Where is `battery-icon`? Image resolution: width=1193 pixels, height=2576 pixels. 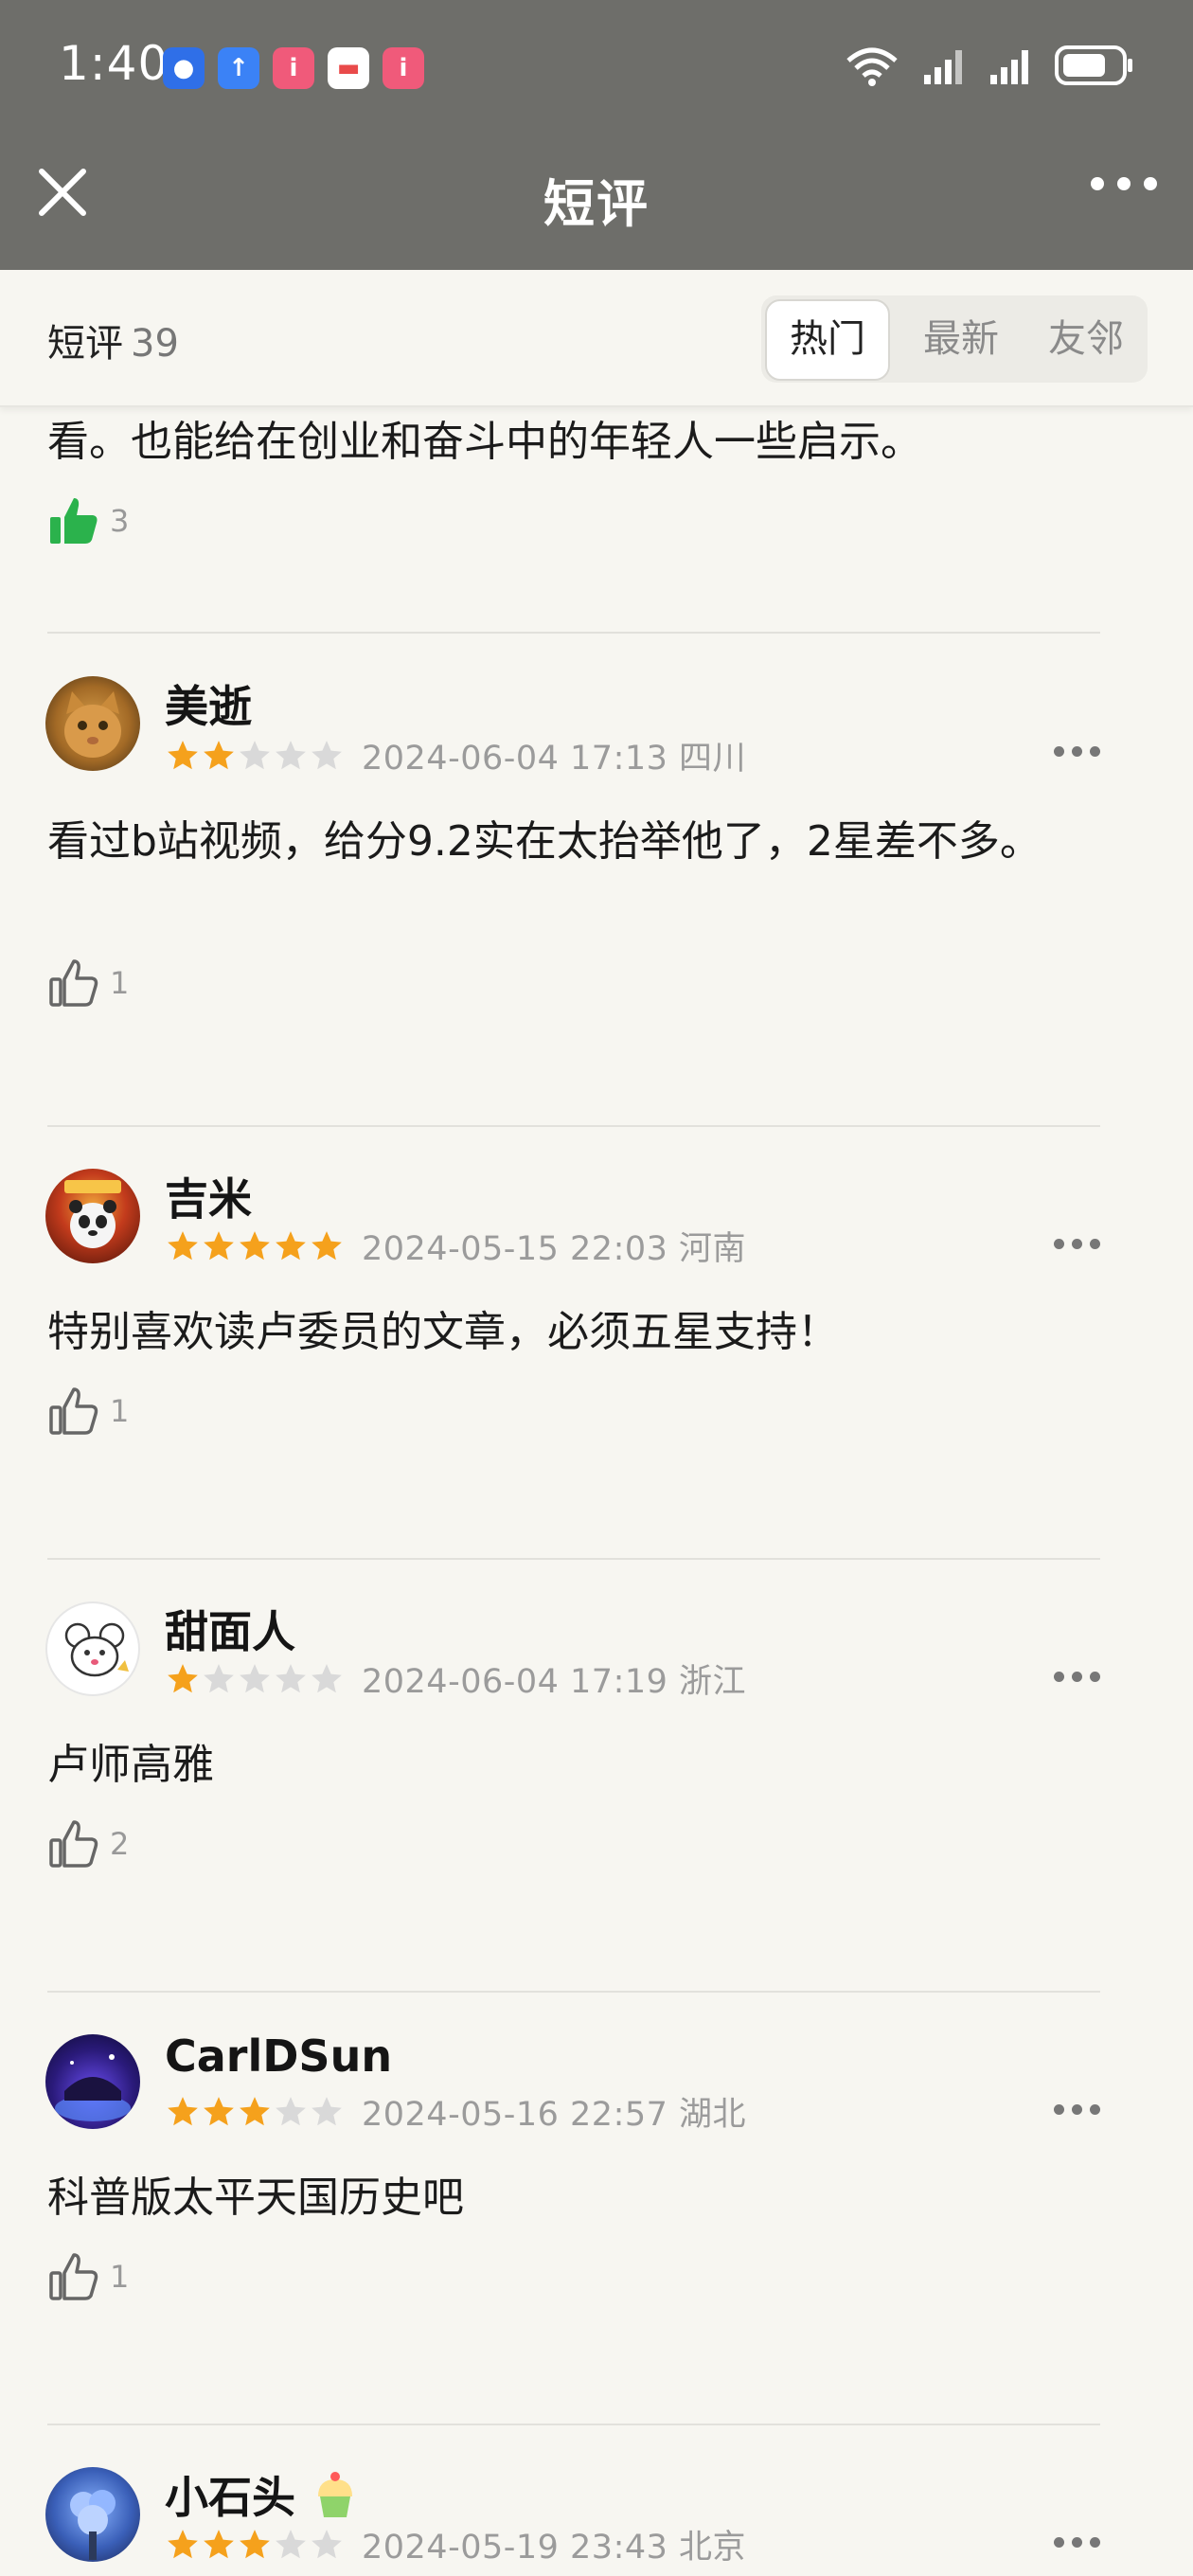
battery-icon is located at coordinates (1093, 65).